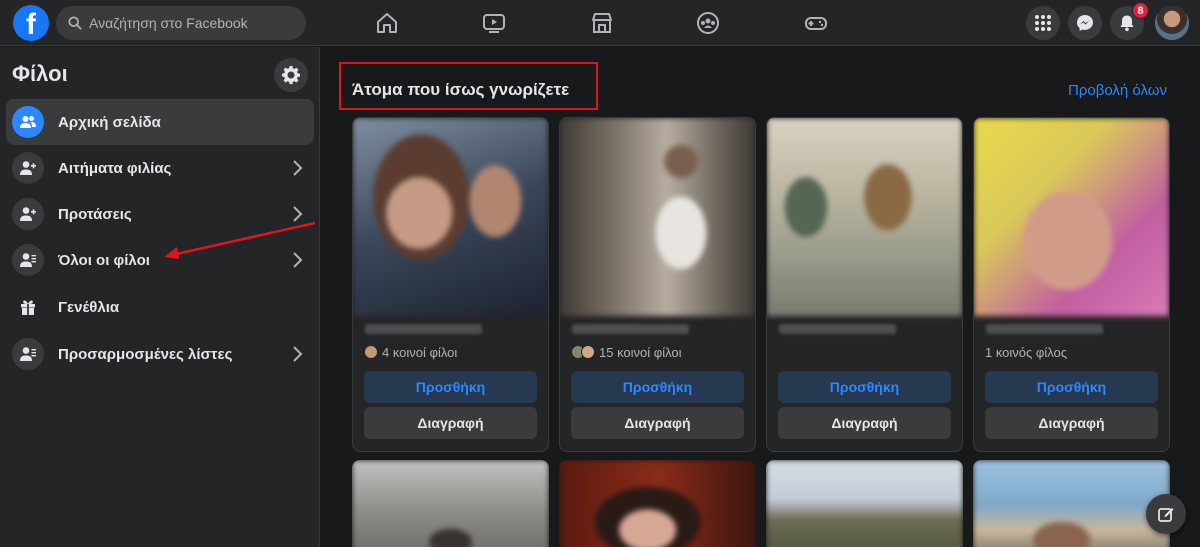 The width and height of the screenshot is (1200, 547). Describe the element at coordinates (109, 122) in the screenshot. I see `sidebar-item-label: Αρχική σελίδα` at that location.